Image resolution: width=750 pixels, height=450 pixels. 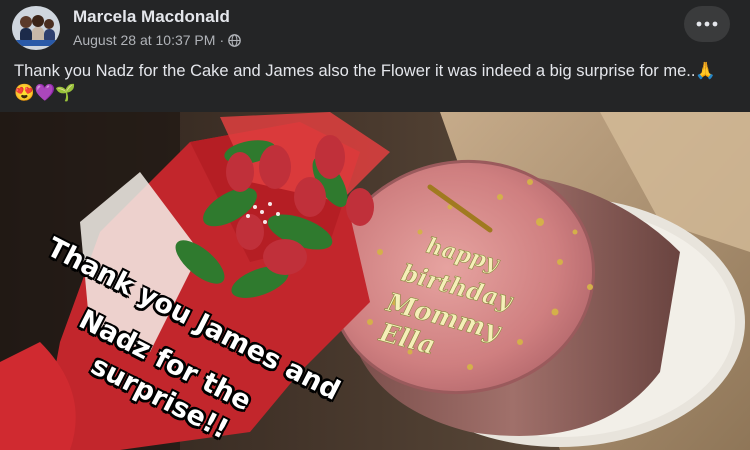 I want to click on avatar-photo, so click(x=36, y=28).